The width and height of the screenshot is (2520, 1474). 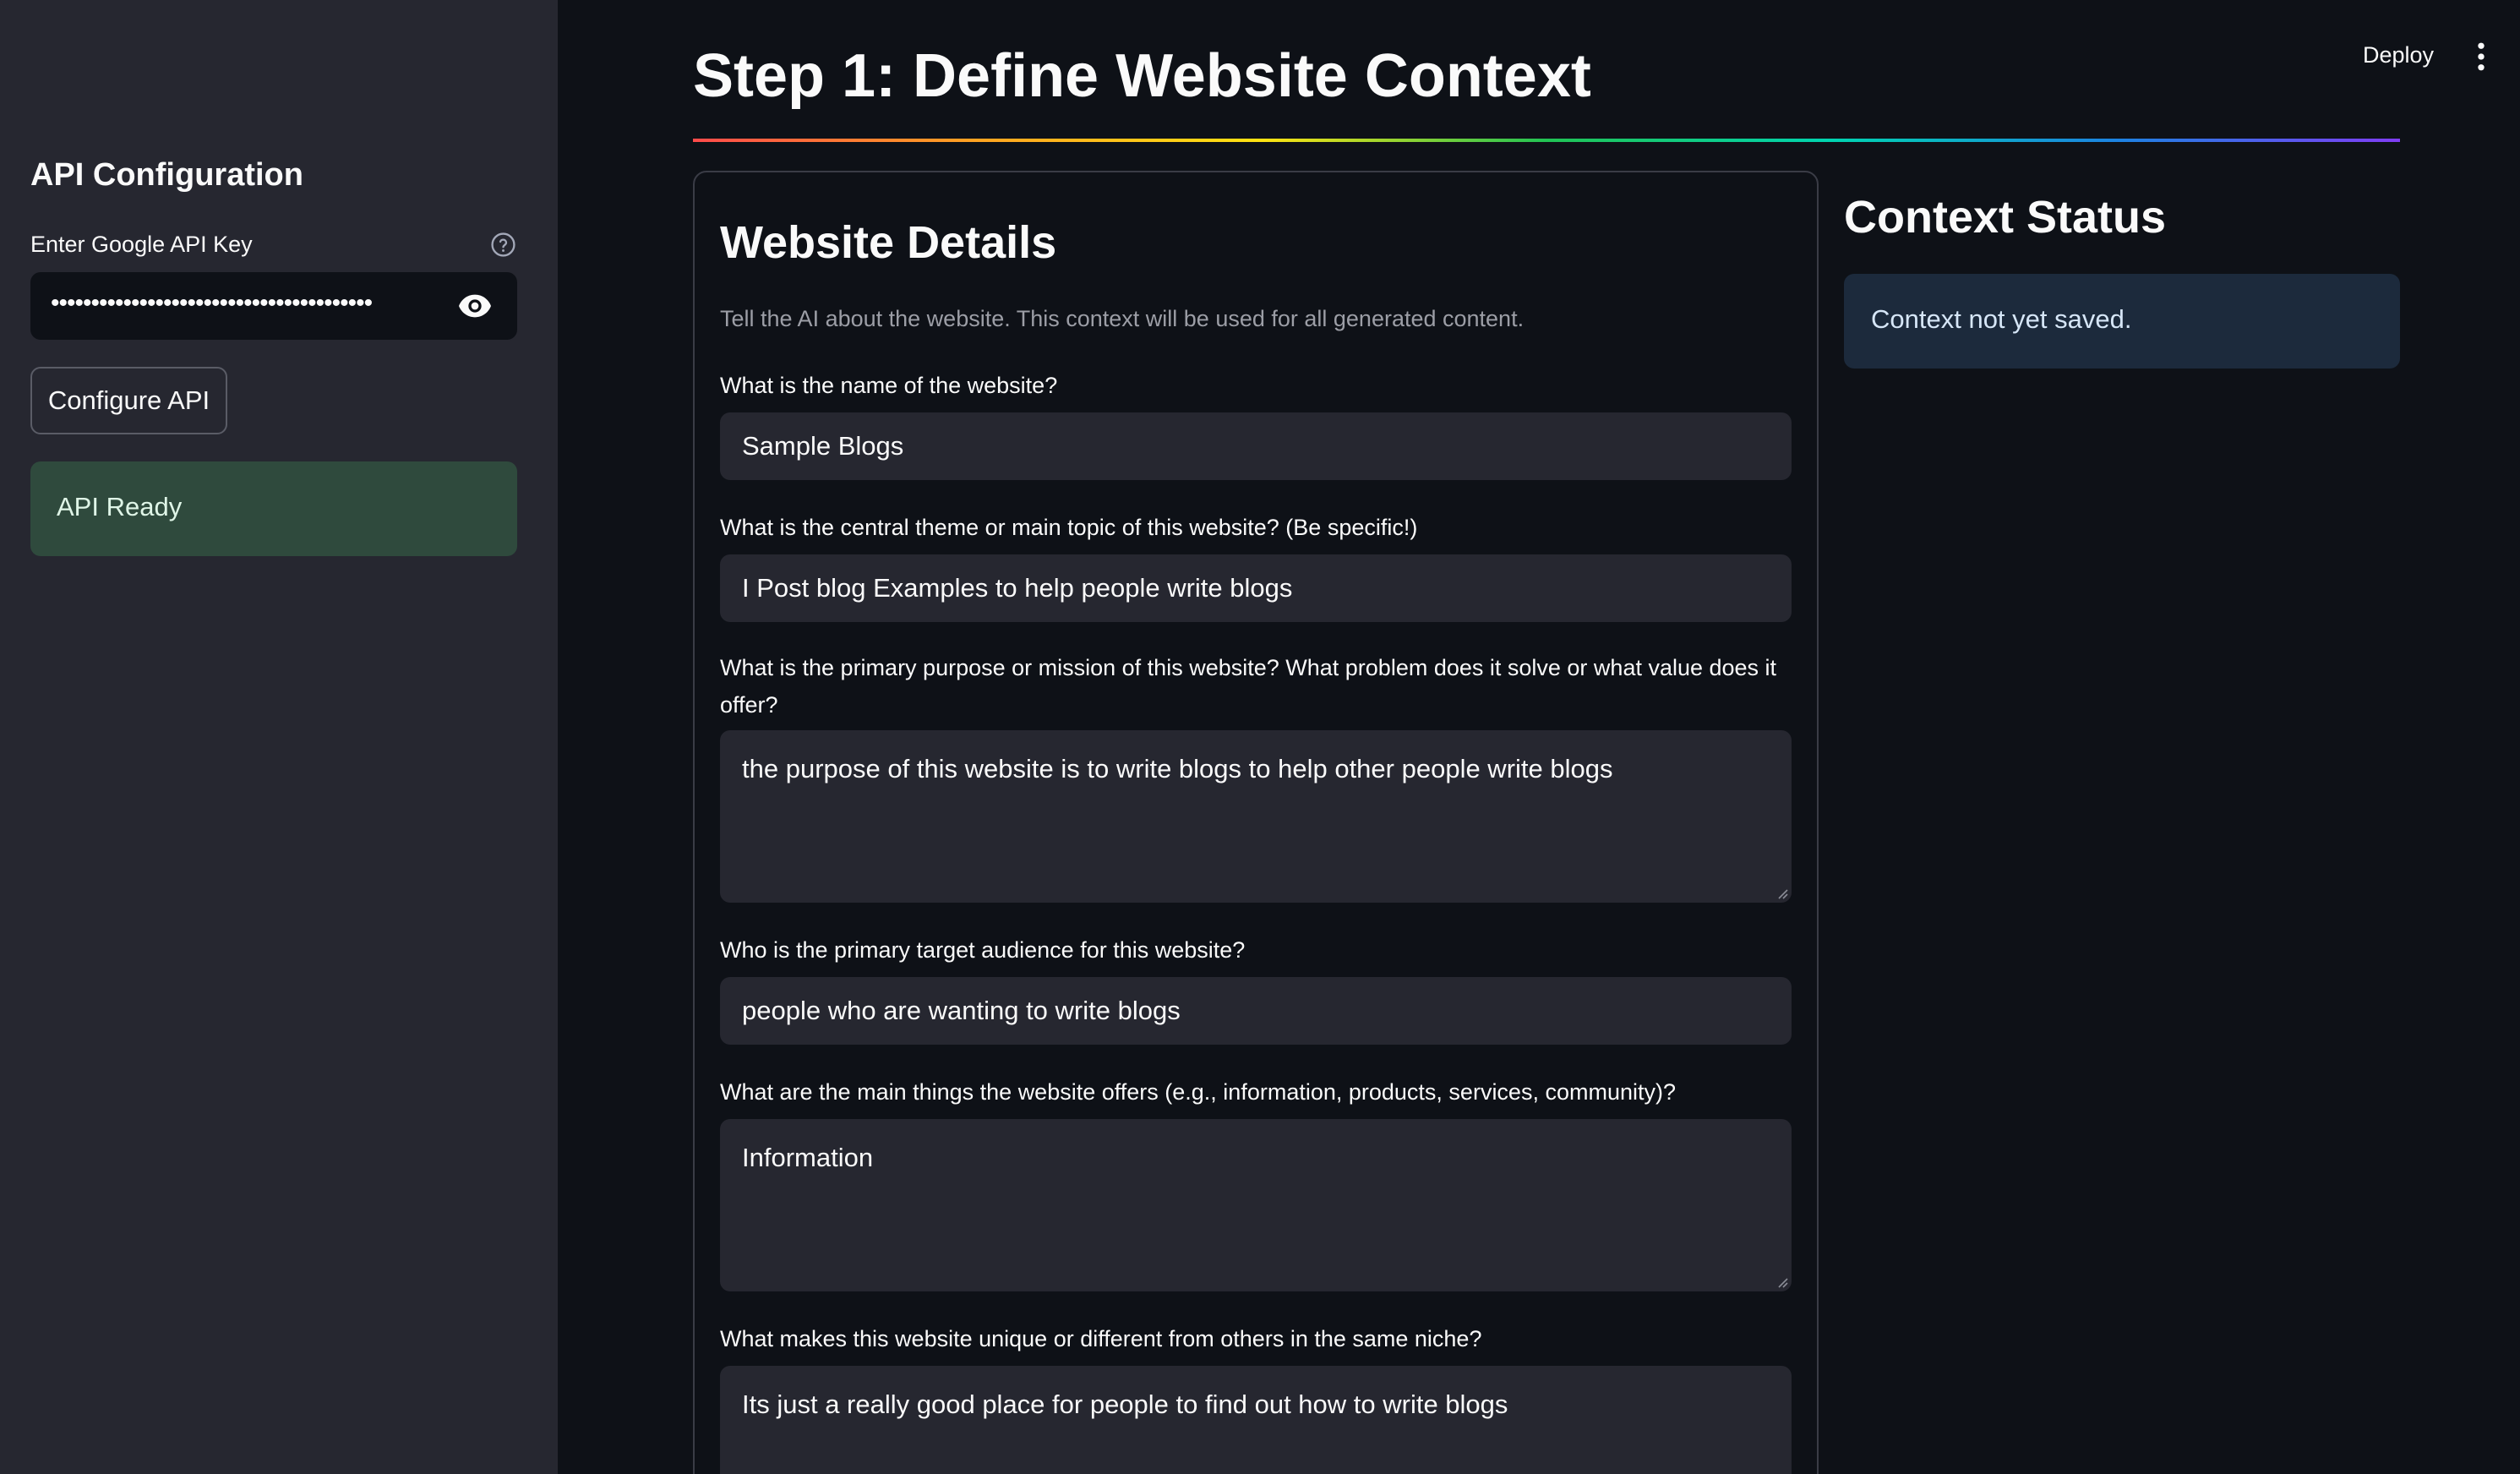 What do you see at coordinates (141, 244) in the screenshot?
I see `api-key-label: Enter Google API Key` at bounding box center [141, 244].